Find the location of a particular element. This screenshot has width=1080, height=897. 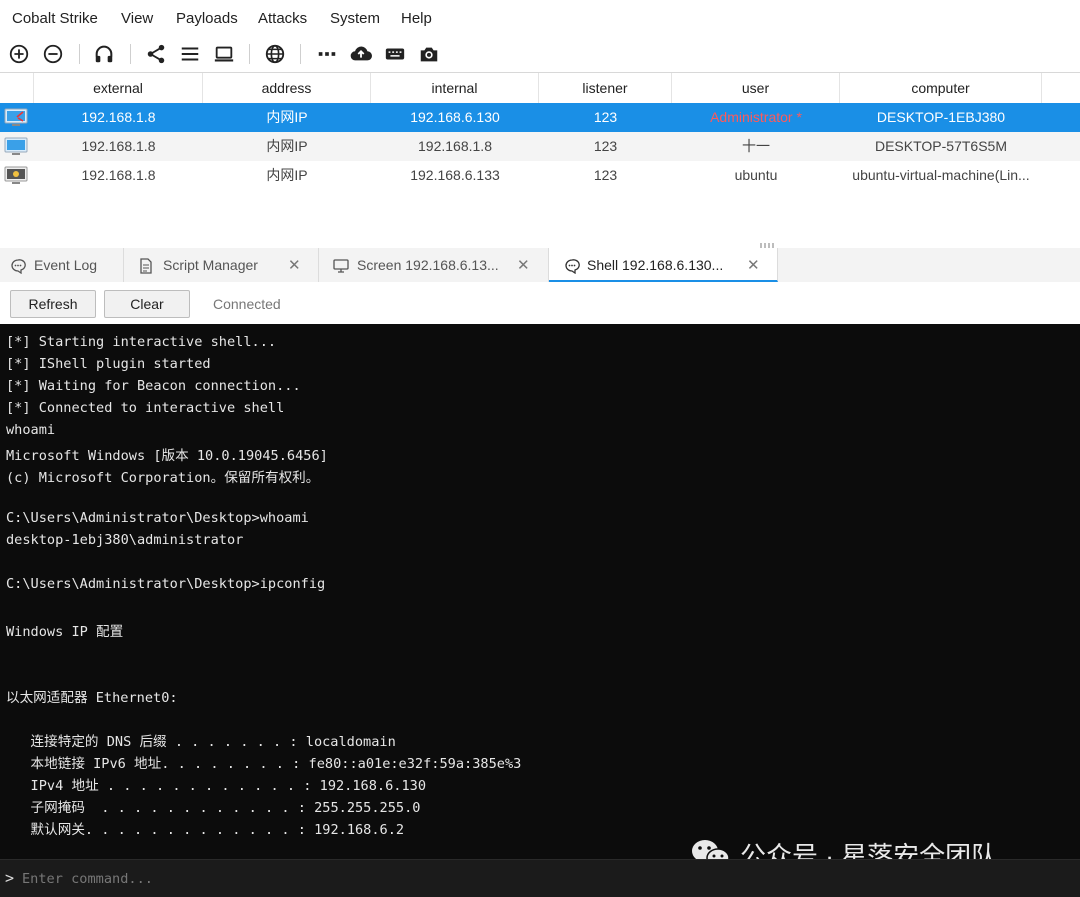

menu-help: Help is located at coordinates (416, 18).